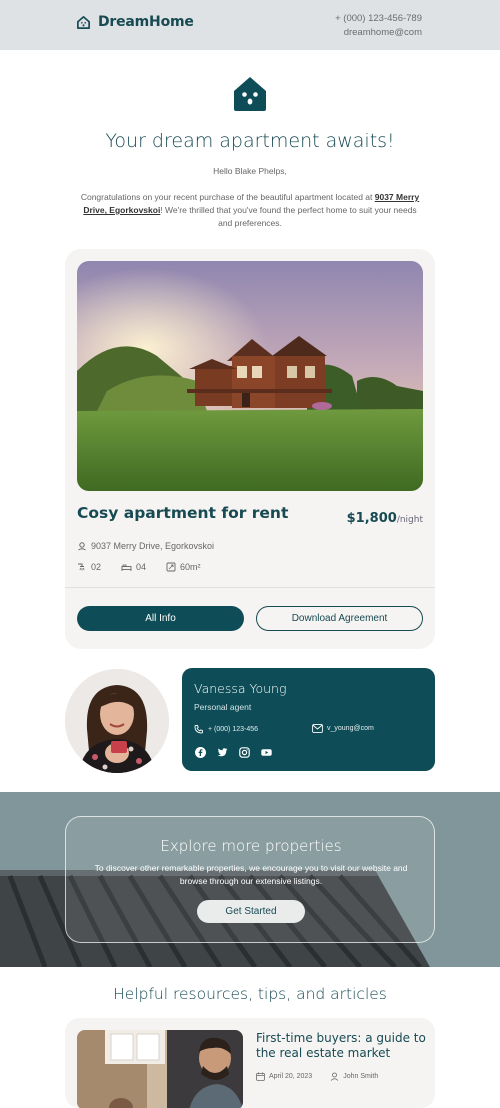 The height and width of the screenshot is (1108, 500). I want to click on agent-socials, so click(233, 751).